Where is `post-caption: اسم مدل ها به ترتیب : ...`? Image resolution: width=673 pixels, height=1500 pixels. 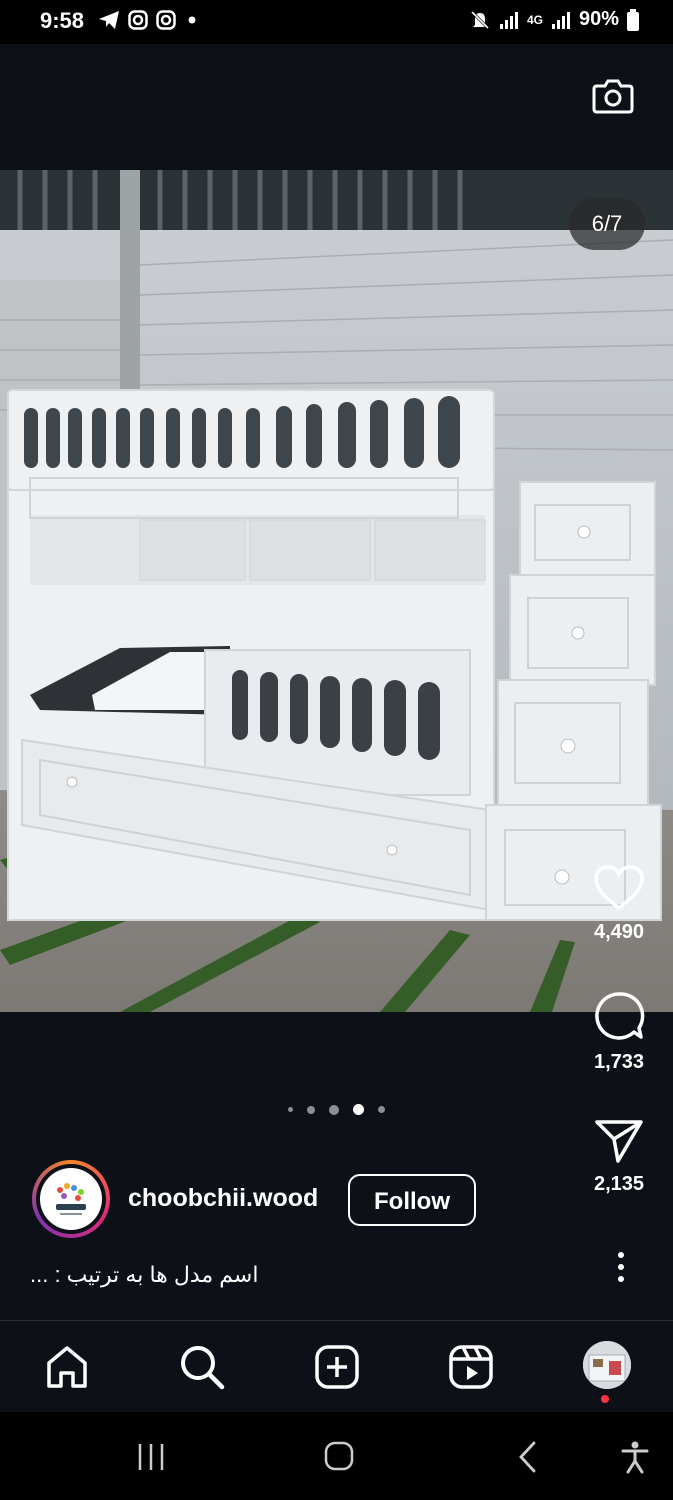 post-caption: اسم مدل ها به ترتیب : ... is located at coordinates (144, 1275).